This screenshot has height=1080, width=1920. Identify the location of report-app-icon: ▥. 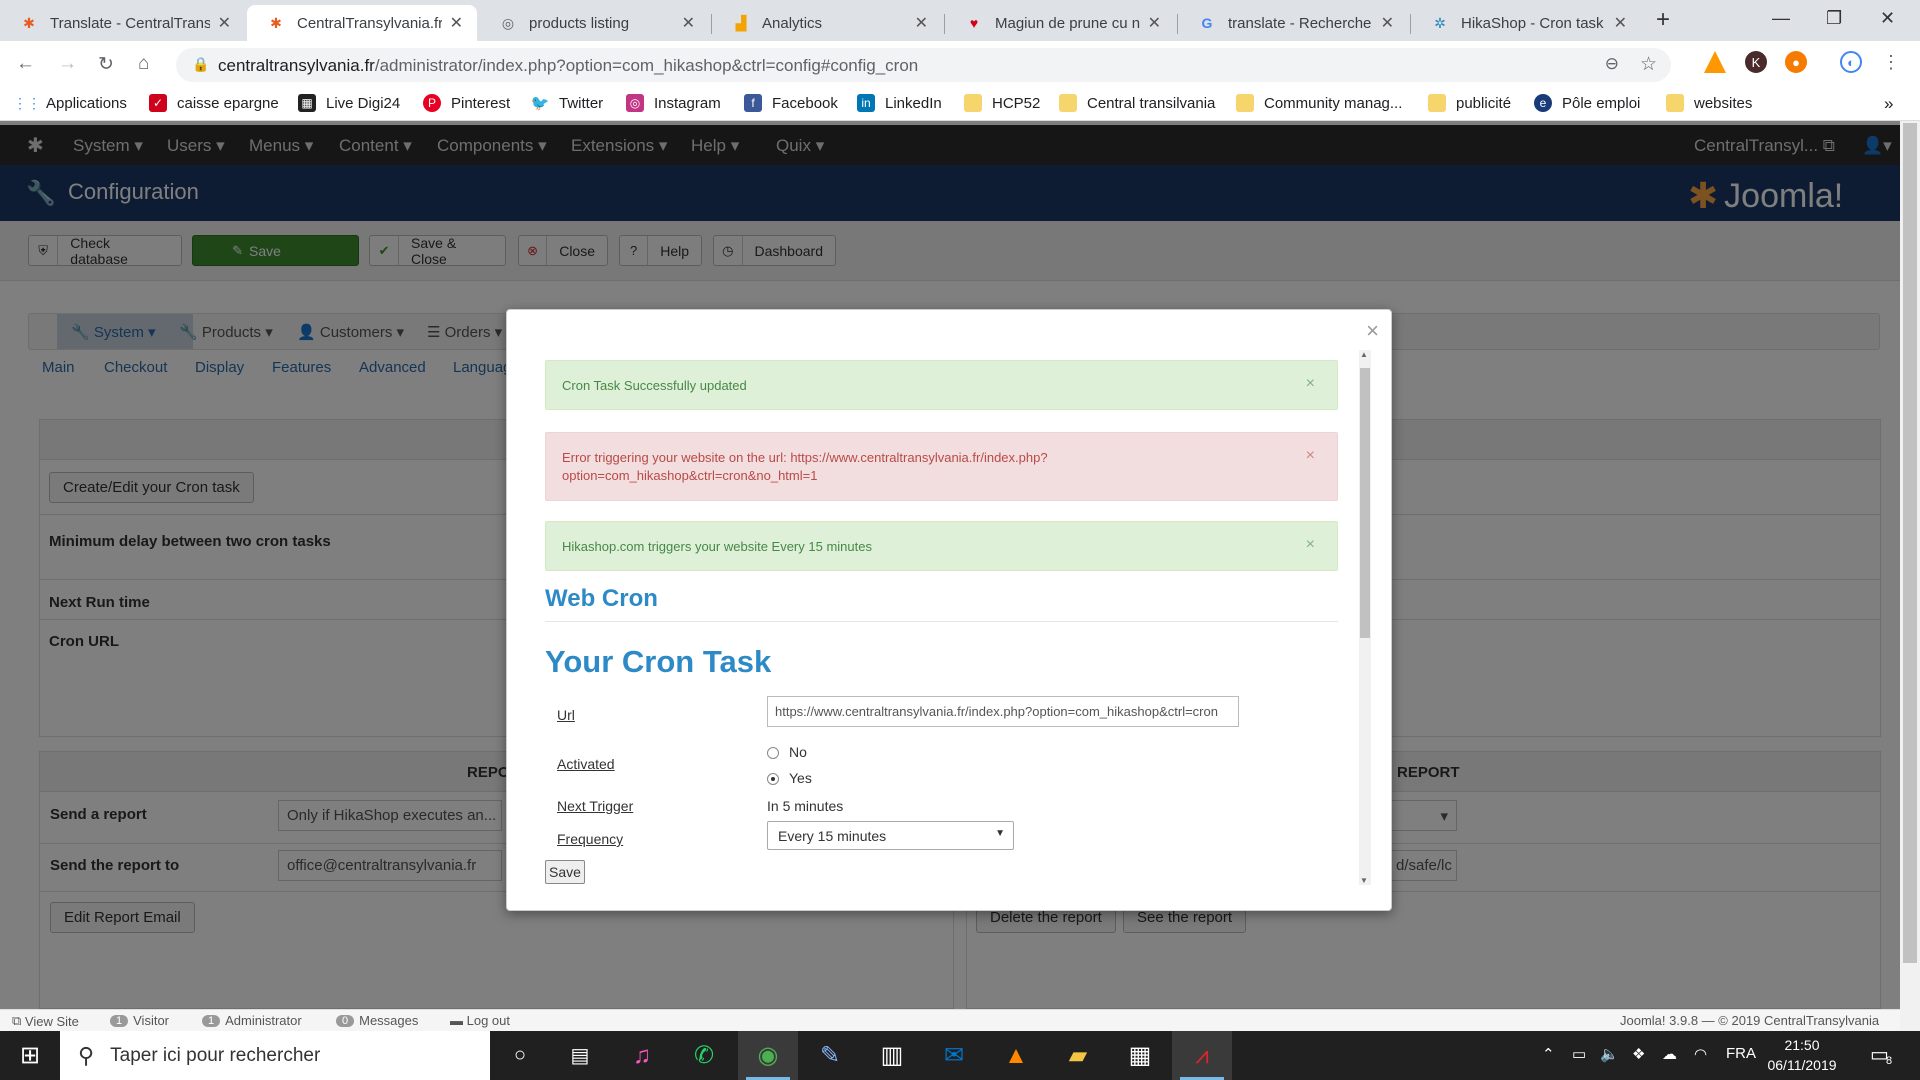
(892, 1055).